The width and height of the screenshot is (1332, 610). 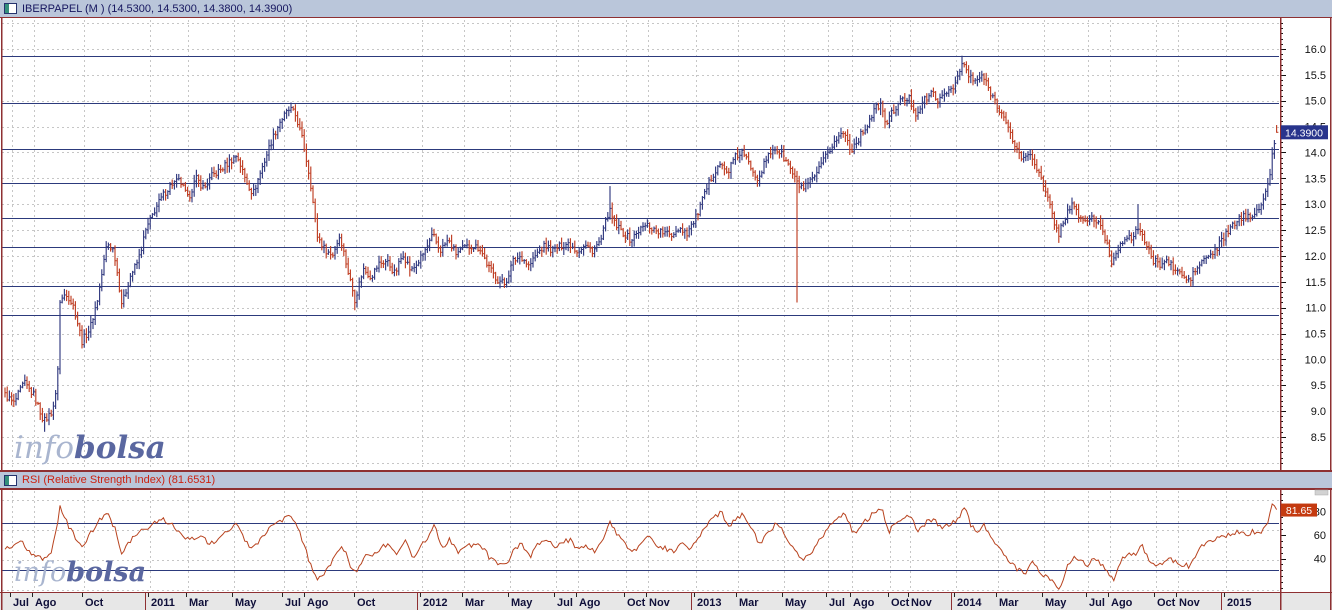 I want to click on price-axis-label: 11.0, so click(x=1315, y=309).